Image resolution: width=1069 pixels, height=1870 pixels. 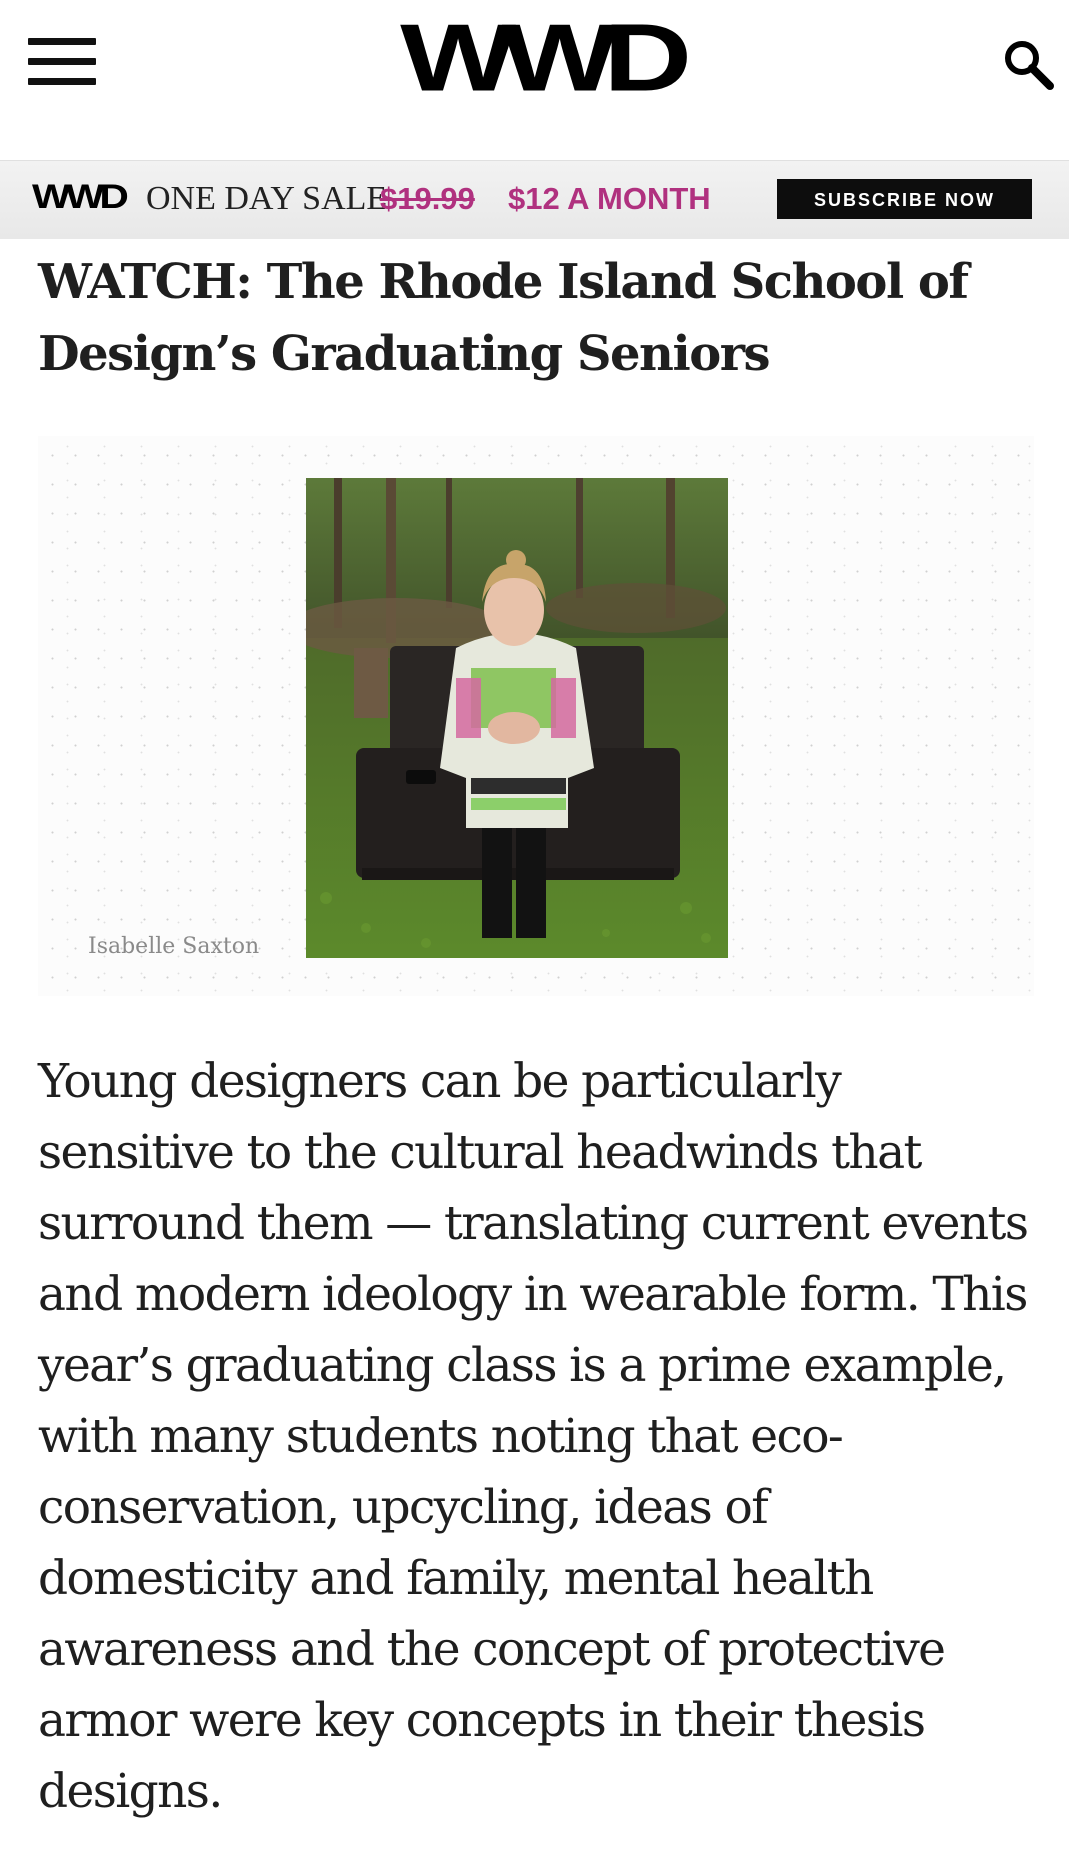 I want to click on promo-old-price: $19.99, so click(x=427, y=198).